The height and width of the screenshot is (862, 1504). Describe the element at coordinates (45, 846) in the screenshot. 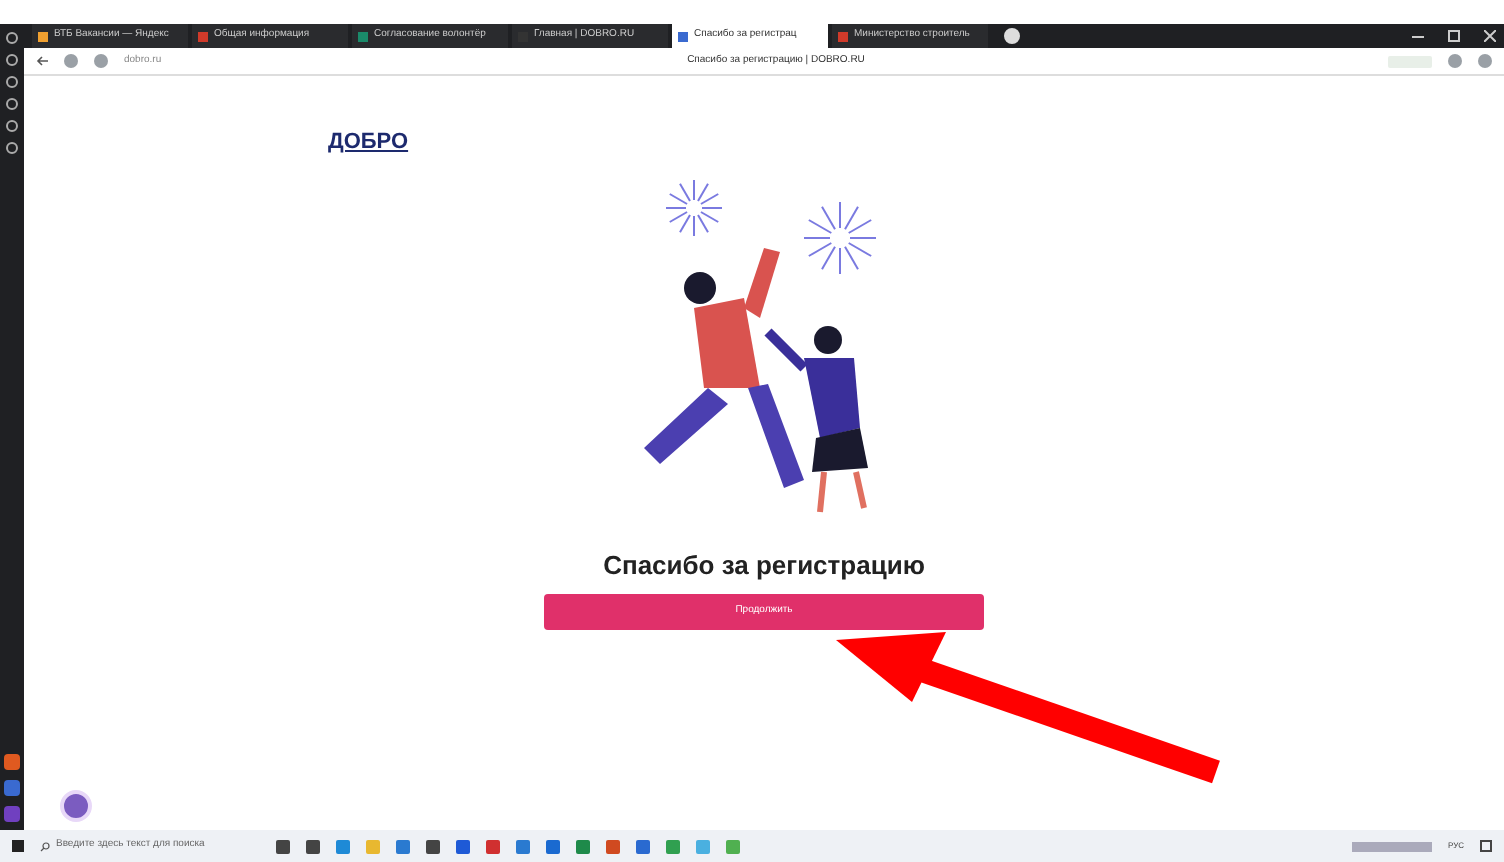

I see `search-icon` at that location.